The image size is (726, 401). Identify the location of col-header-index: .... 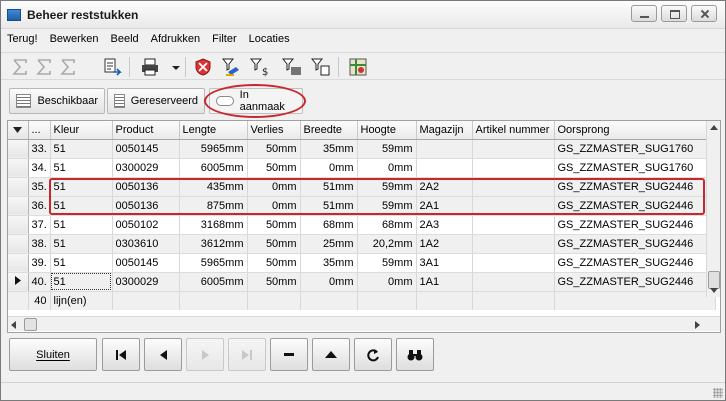
(39, 130).